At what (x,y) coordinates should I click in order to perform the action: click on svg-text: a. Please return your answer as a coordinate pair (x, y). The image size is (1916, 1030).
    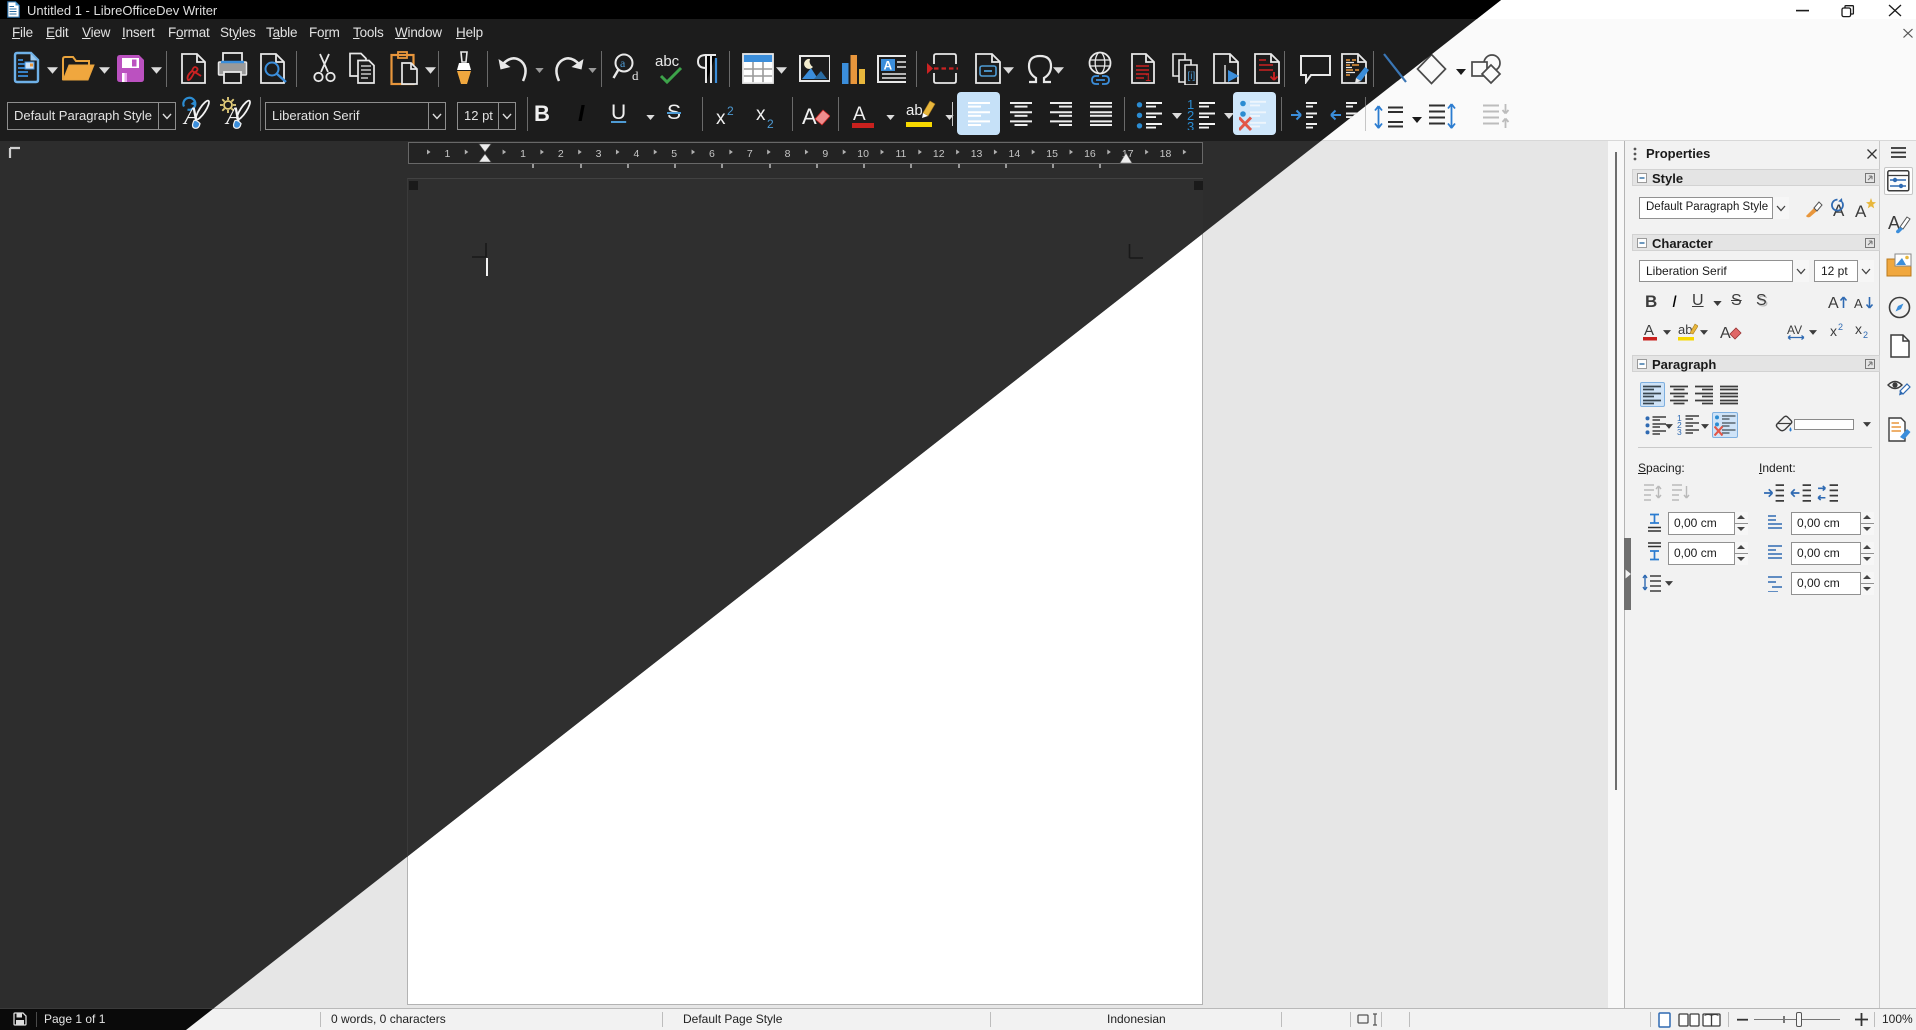
    Looking at the image, I should click on (623, 63).